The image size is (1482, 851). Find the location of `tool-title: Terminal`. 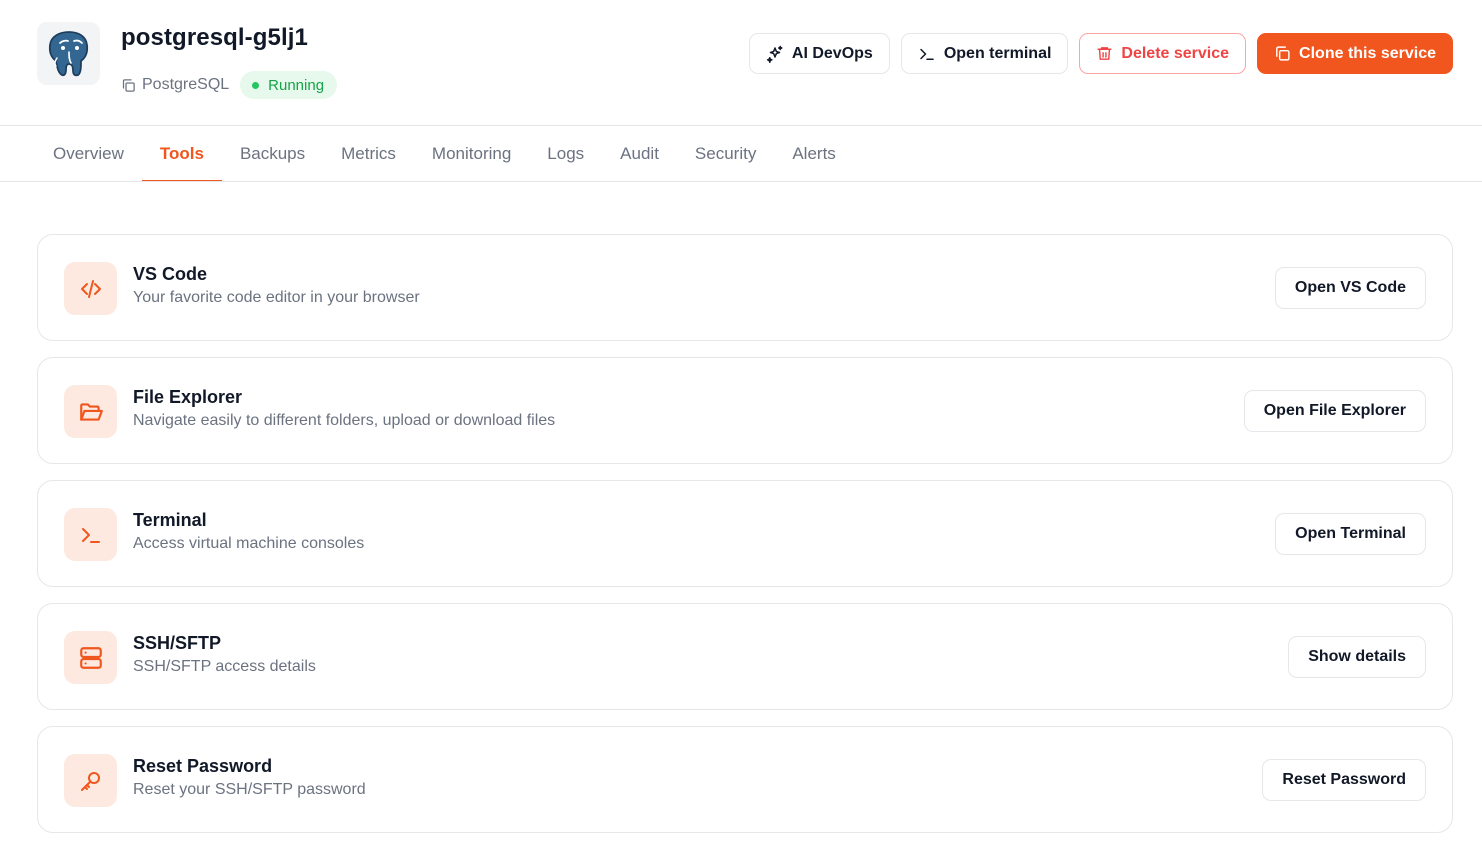

tool-title: Terminal is located at coordinates (170, 520).